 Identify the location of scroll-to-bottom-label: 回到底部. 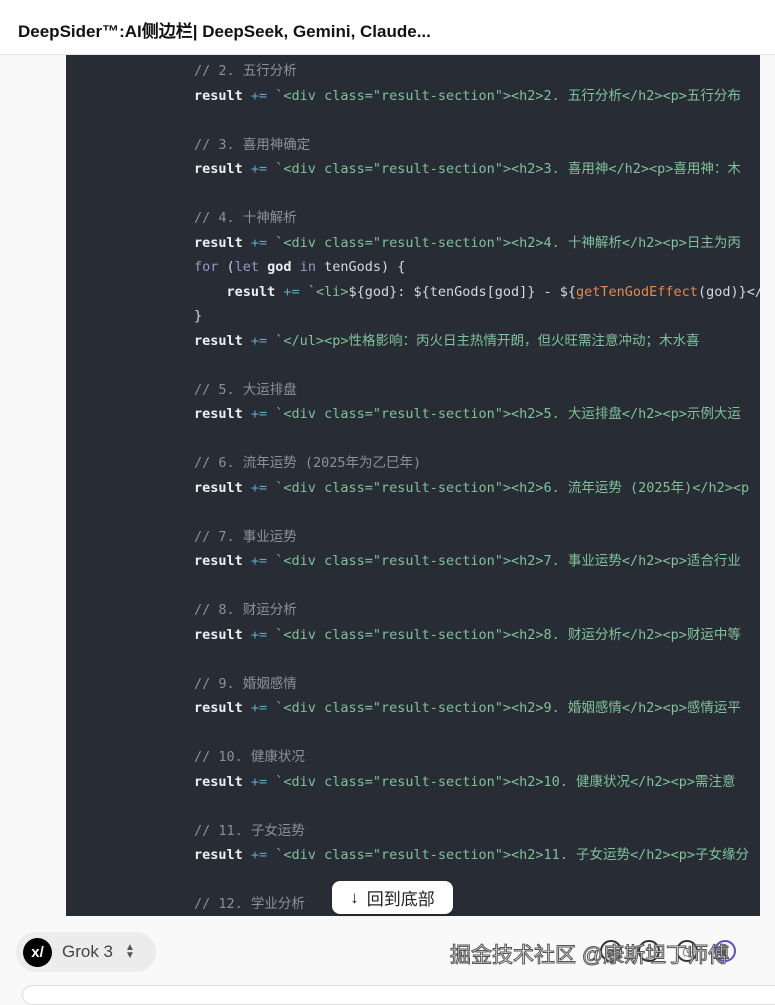
(400, 899).